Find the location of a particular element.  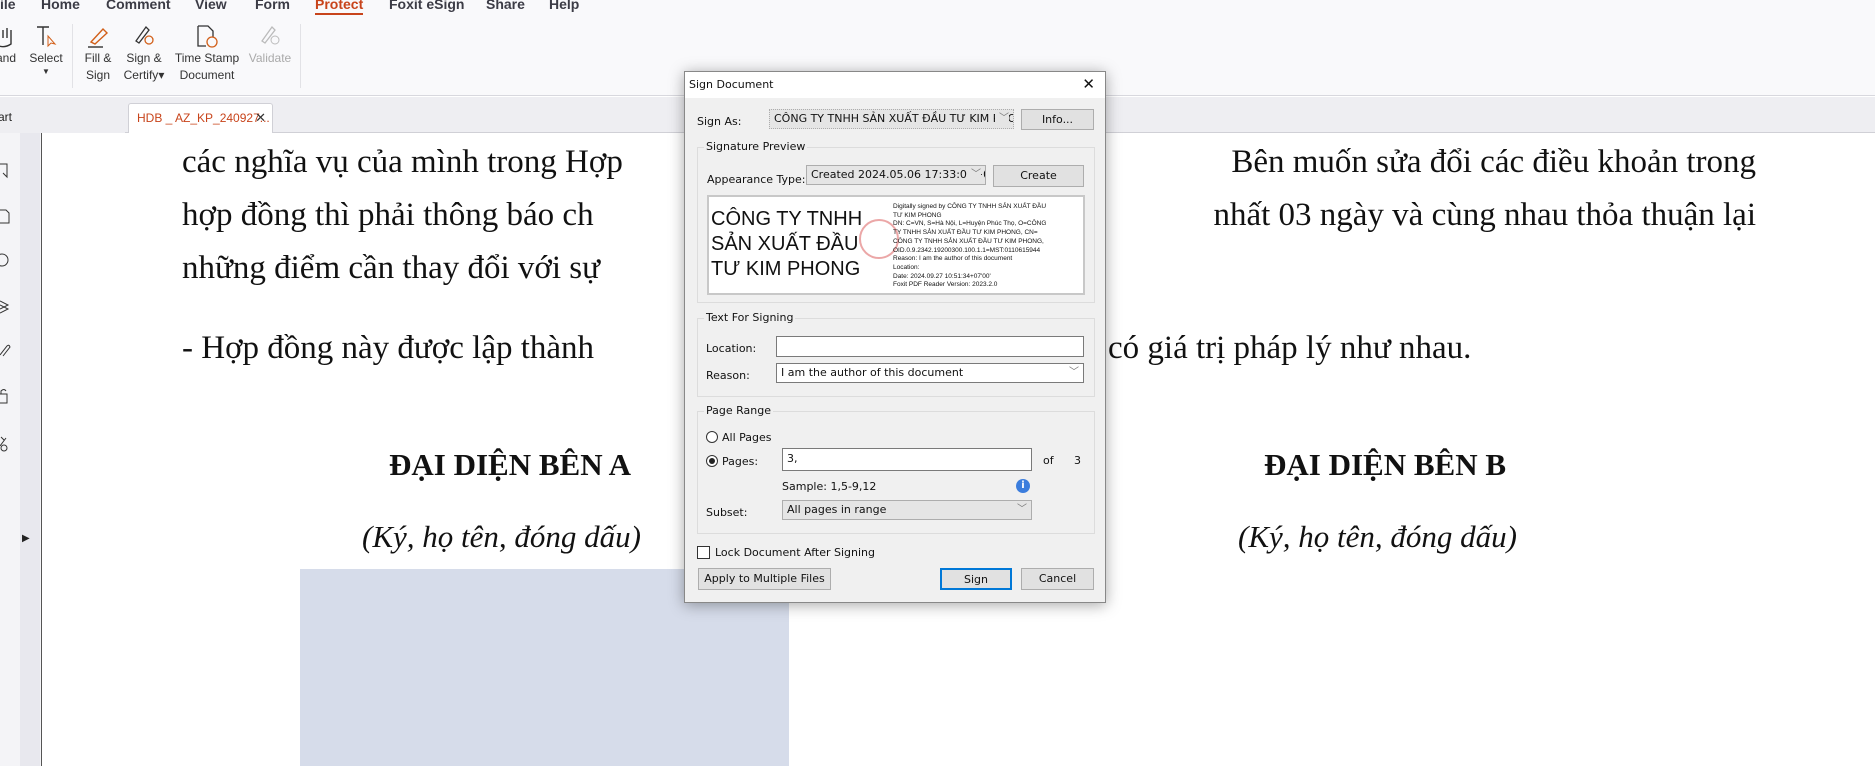

time-stamp-document-button: Time Stamp Document is located at coordinates (207, 54).